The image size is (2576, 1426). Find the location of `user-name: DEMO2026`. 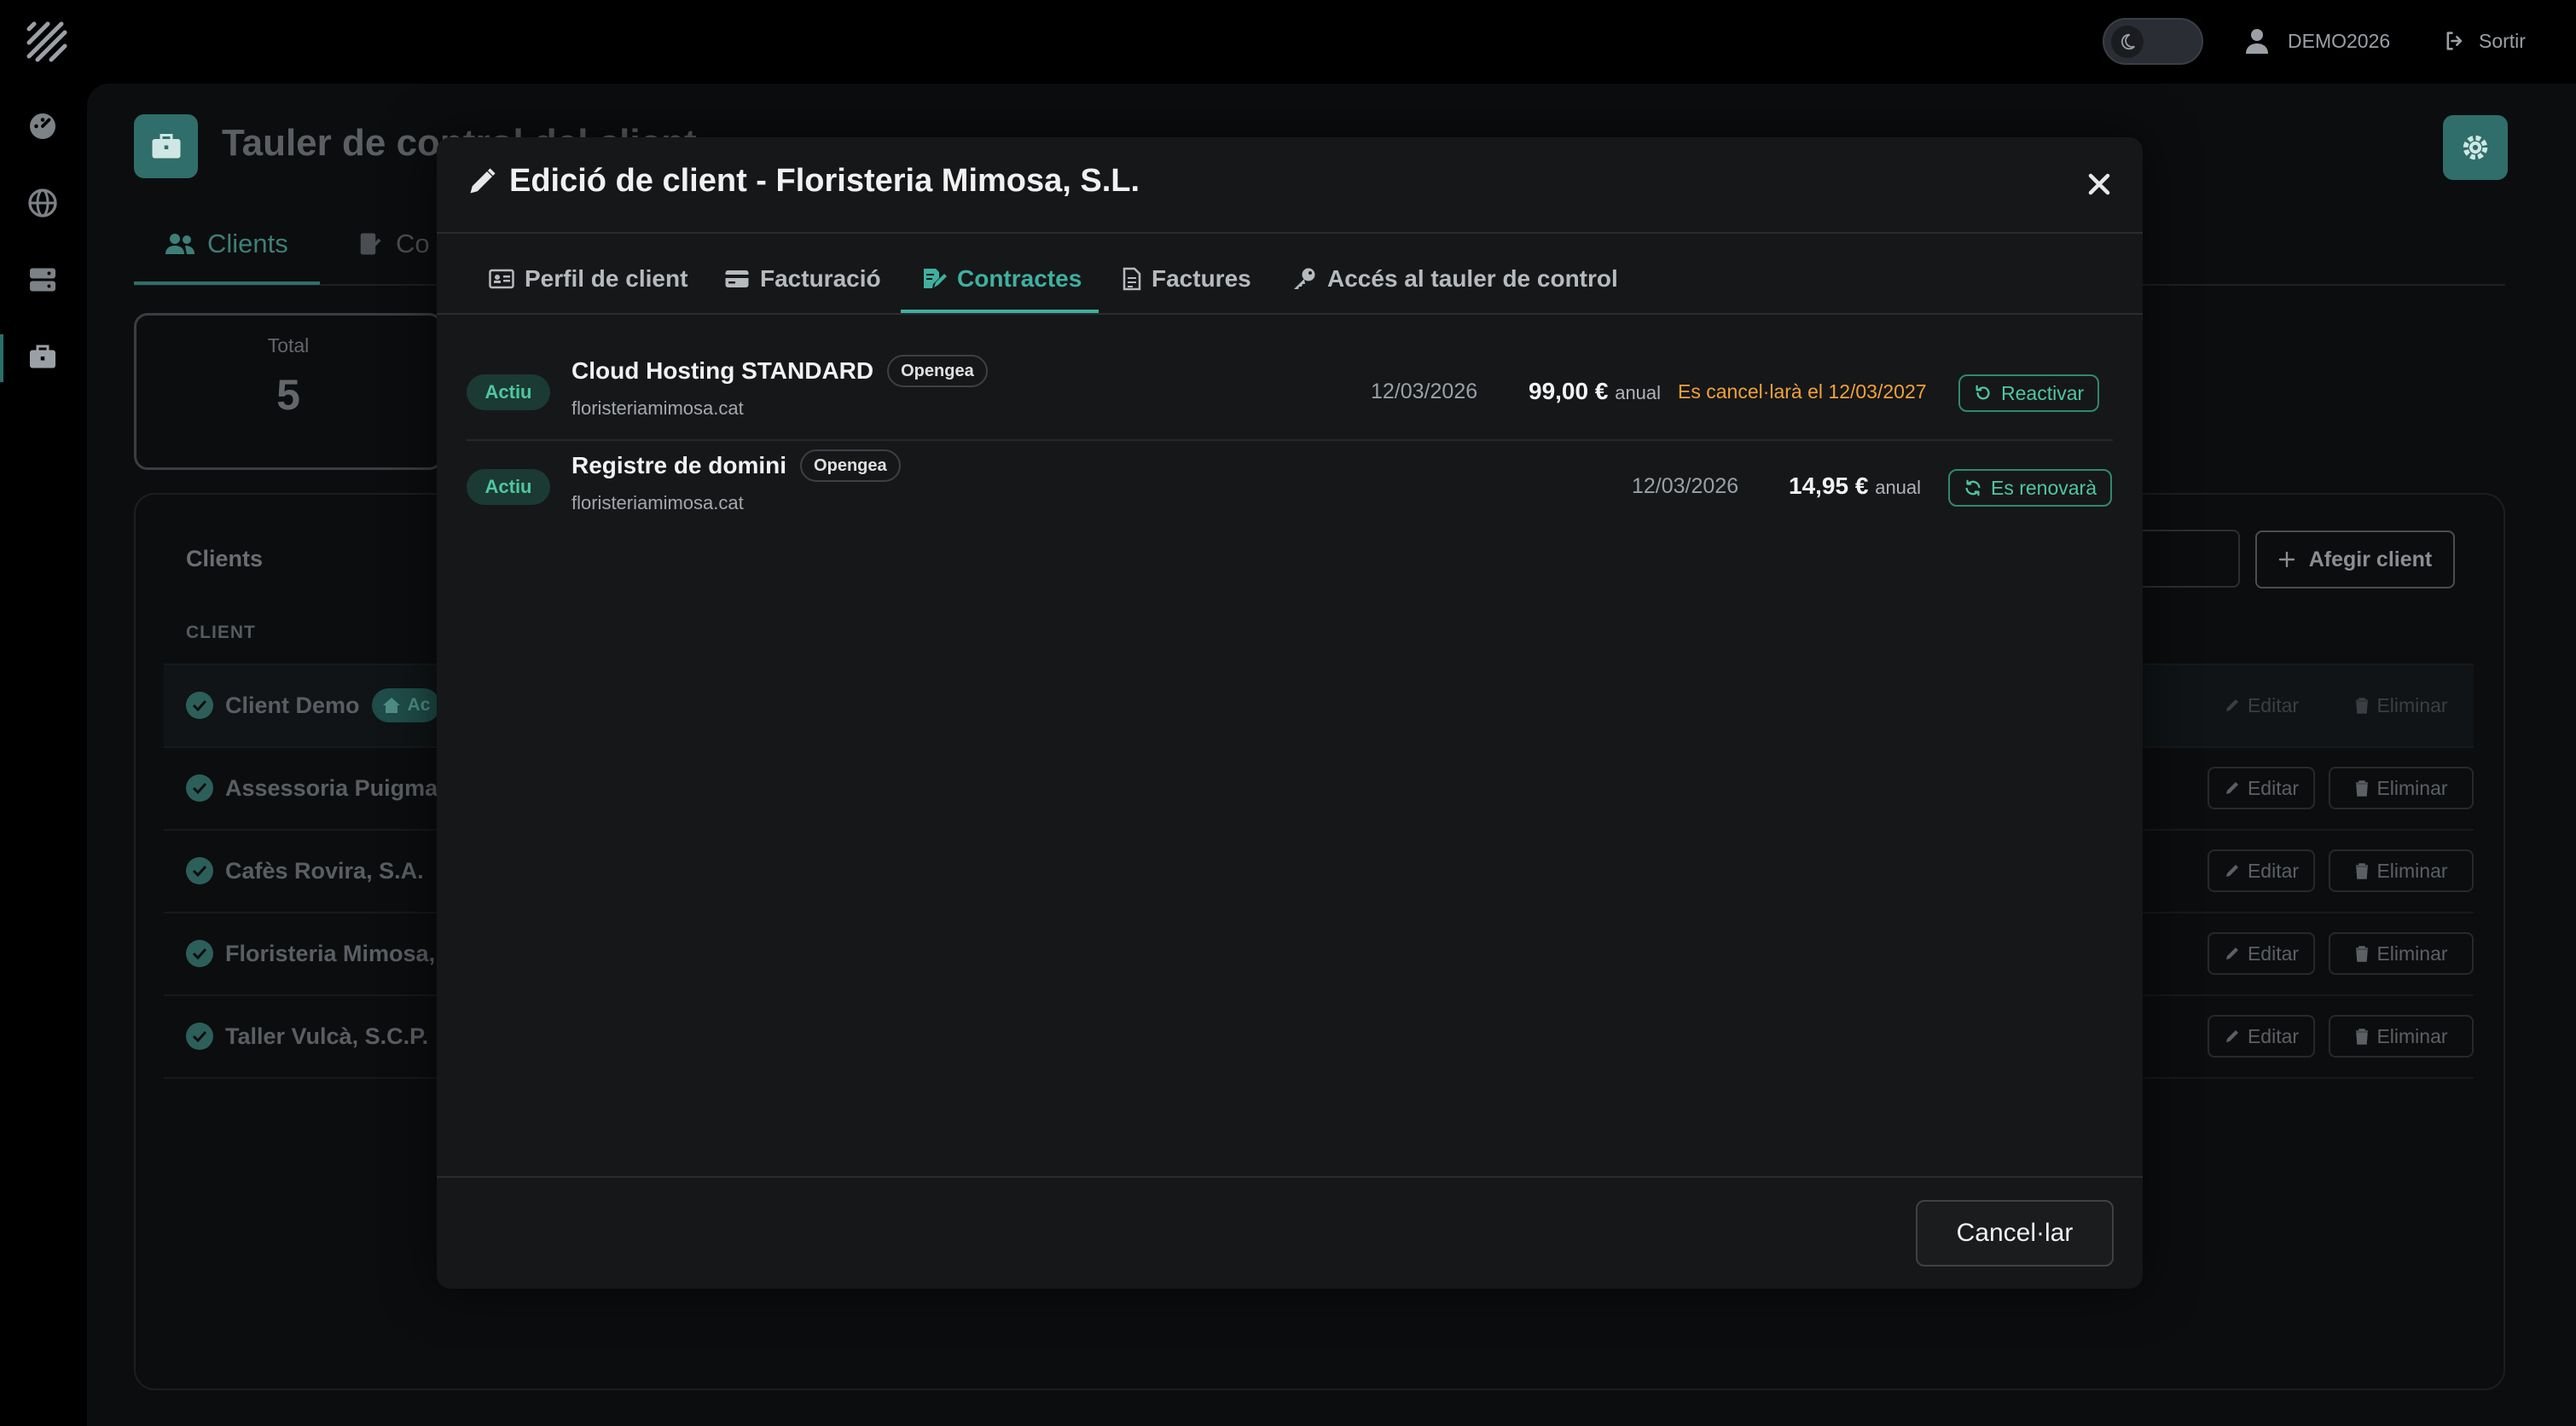

user-name: DEMO2026 is located at coordinates (2339, 40).